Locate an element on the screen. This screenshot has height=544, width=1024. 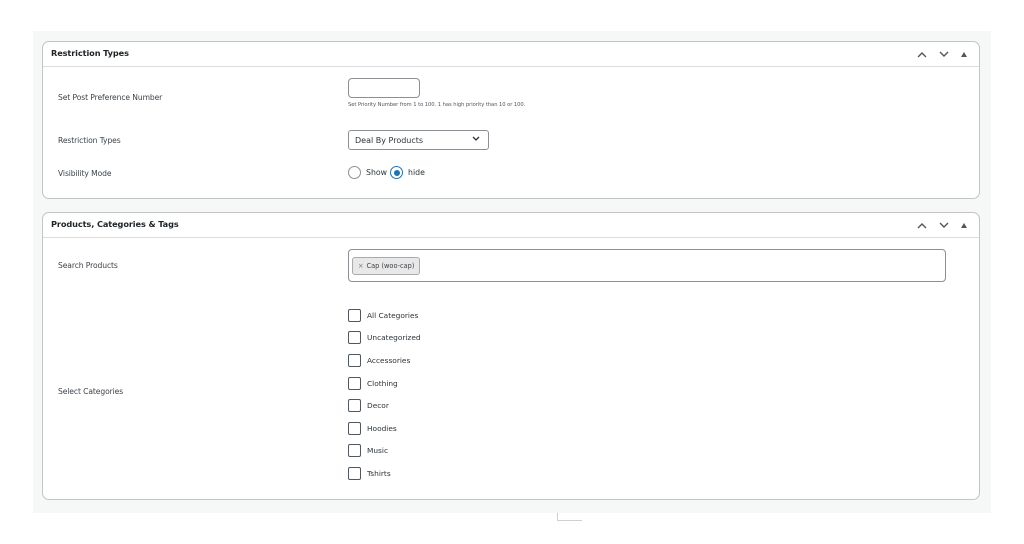
category-label: Decor is located at coordinates (378, 406).